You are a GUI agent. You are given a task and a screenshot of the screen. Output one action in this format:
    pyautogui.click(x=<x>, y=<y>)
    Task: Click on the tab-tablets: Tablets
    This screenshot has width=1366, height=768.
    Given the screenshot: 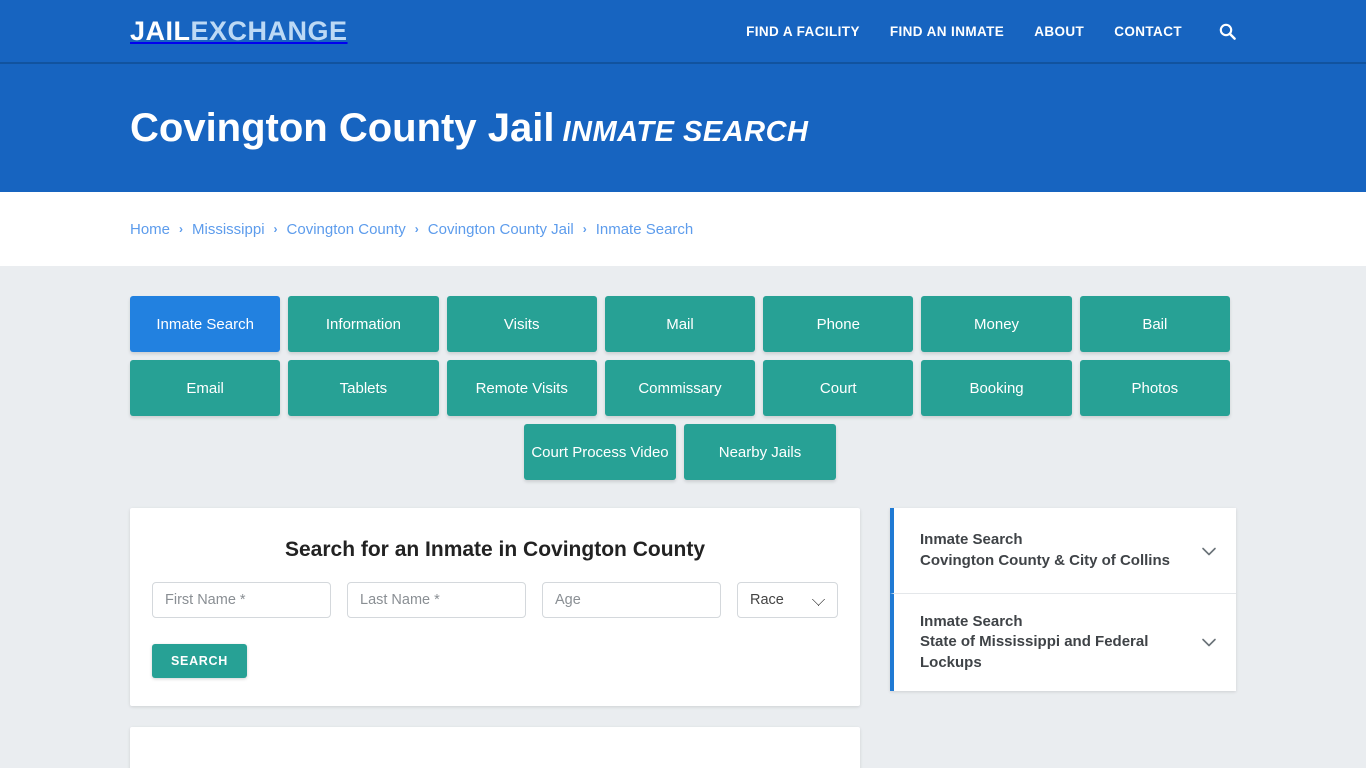 What is the action you would take?
    pyautogui.click(x=363, y=388)
    